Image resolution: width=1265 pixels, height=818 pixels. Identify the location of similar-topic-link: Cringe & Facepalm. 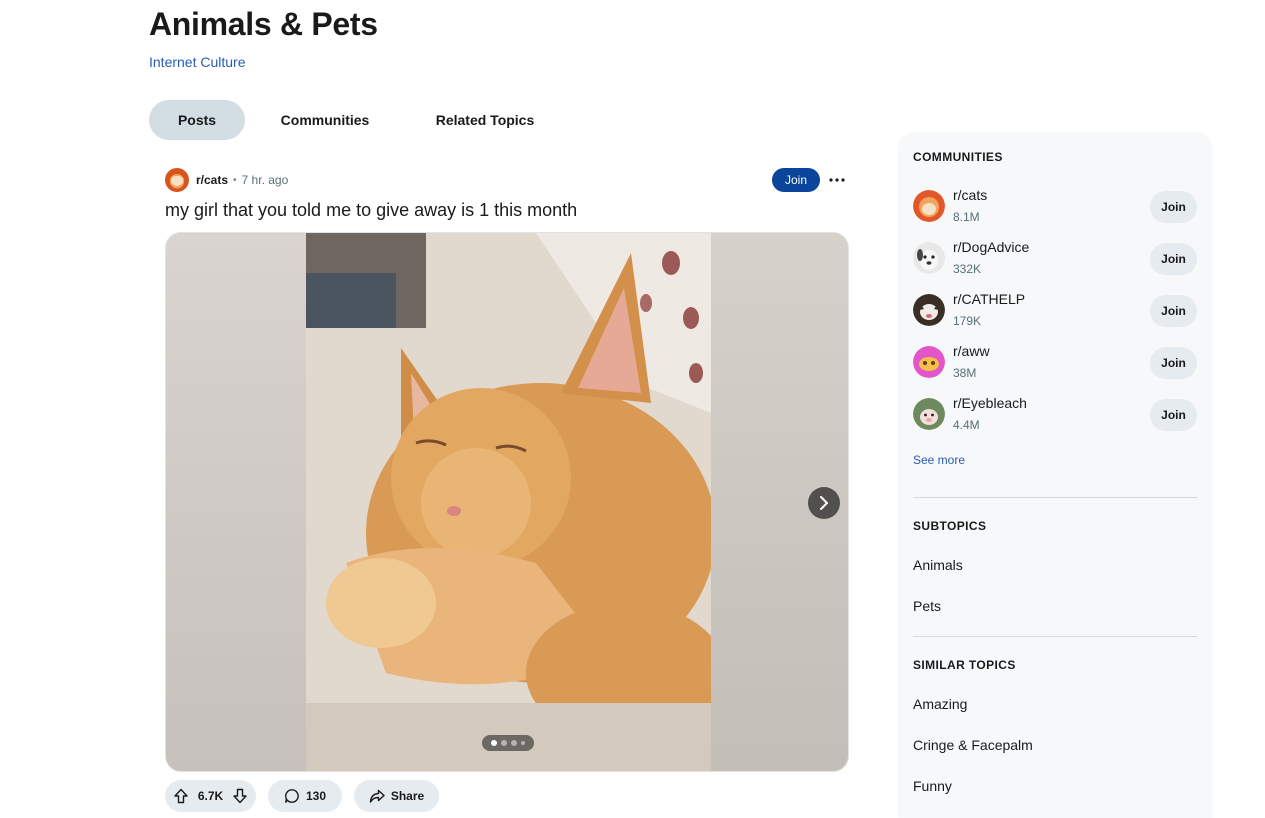
(973, 745).